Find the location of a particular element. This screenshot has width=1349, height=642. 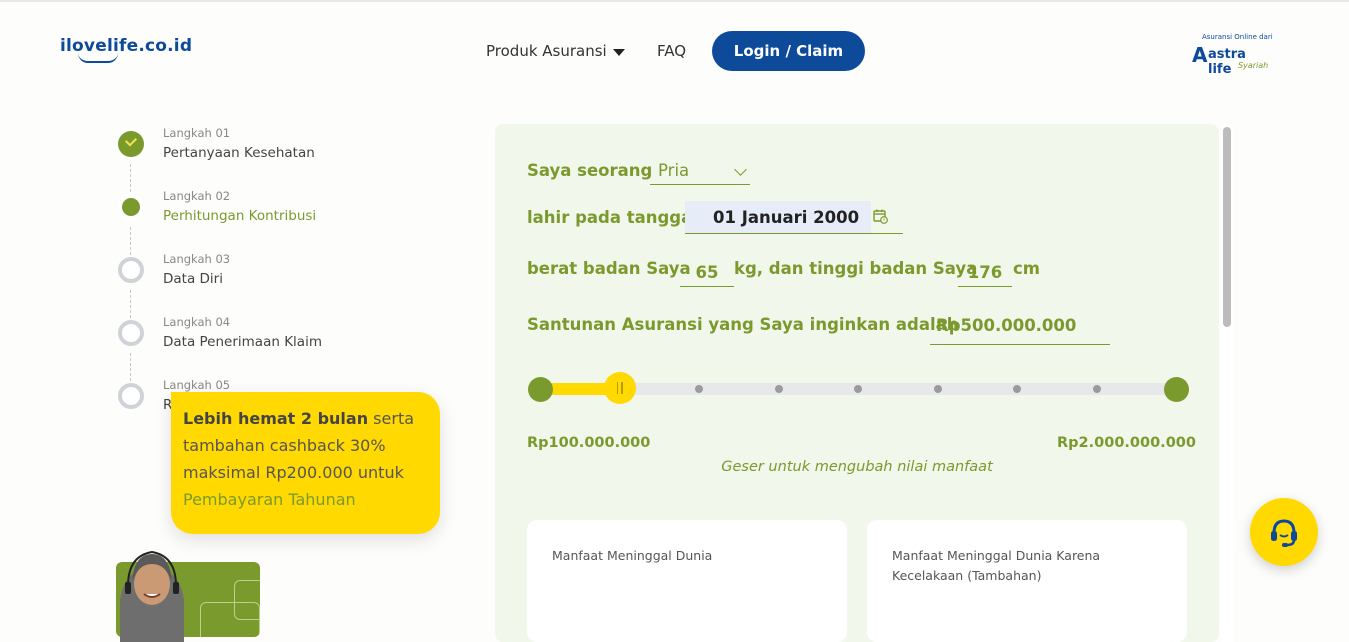

weight-input: 65 is located at coordinates (707, 272).